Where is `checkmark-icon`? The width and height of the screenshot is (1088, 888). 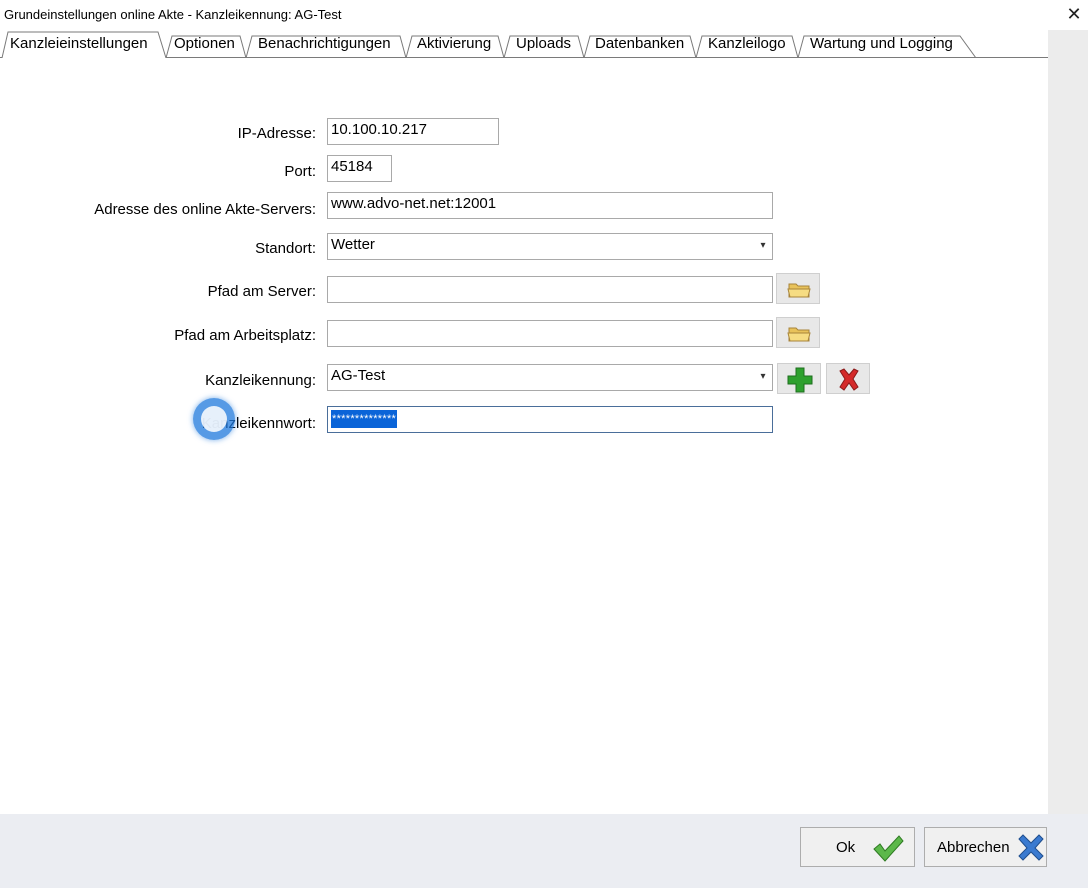
checkmark-icon is located at coordinates (888, 848).